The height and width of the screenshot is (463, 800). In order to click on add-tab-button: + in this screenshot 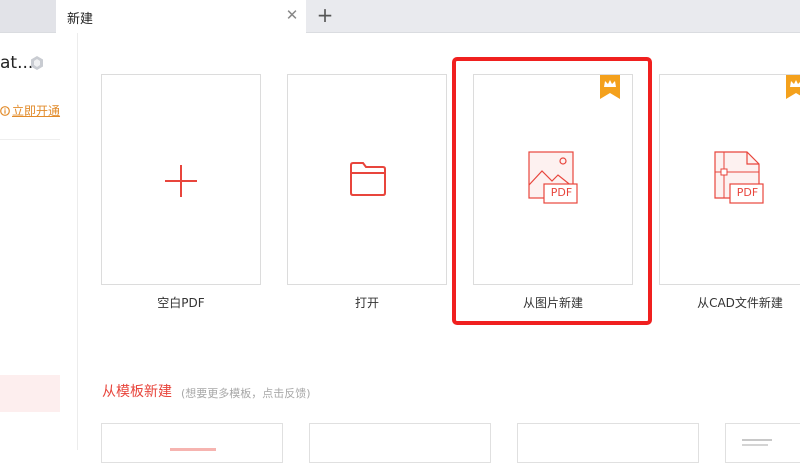, I will do `click(325, 15)`.